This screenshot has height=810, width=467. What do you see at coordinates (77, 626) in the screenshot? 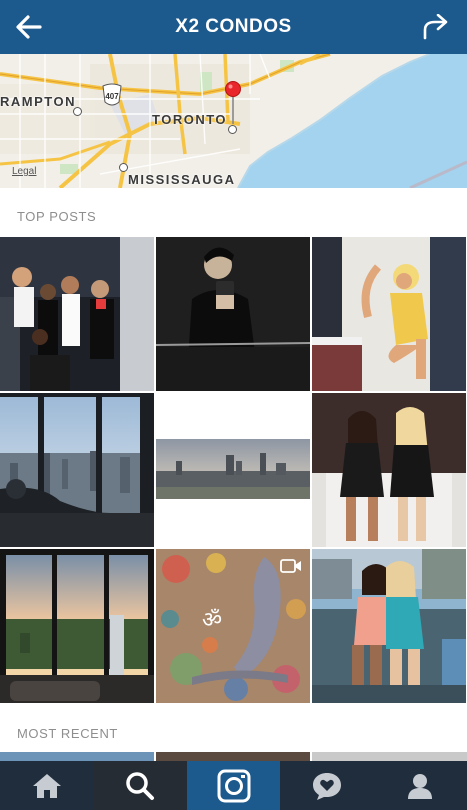
I see `post-sunset-window` at bounding box center [77, 626].